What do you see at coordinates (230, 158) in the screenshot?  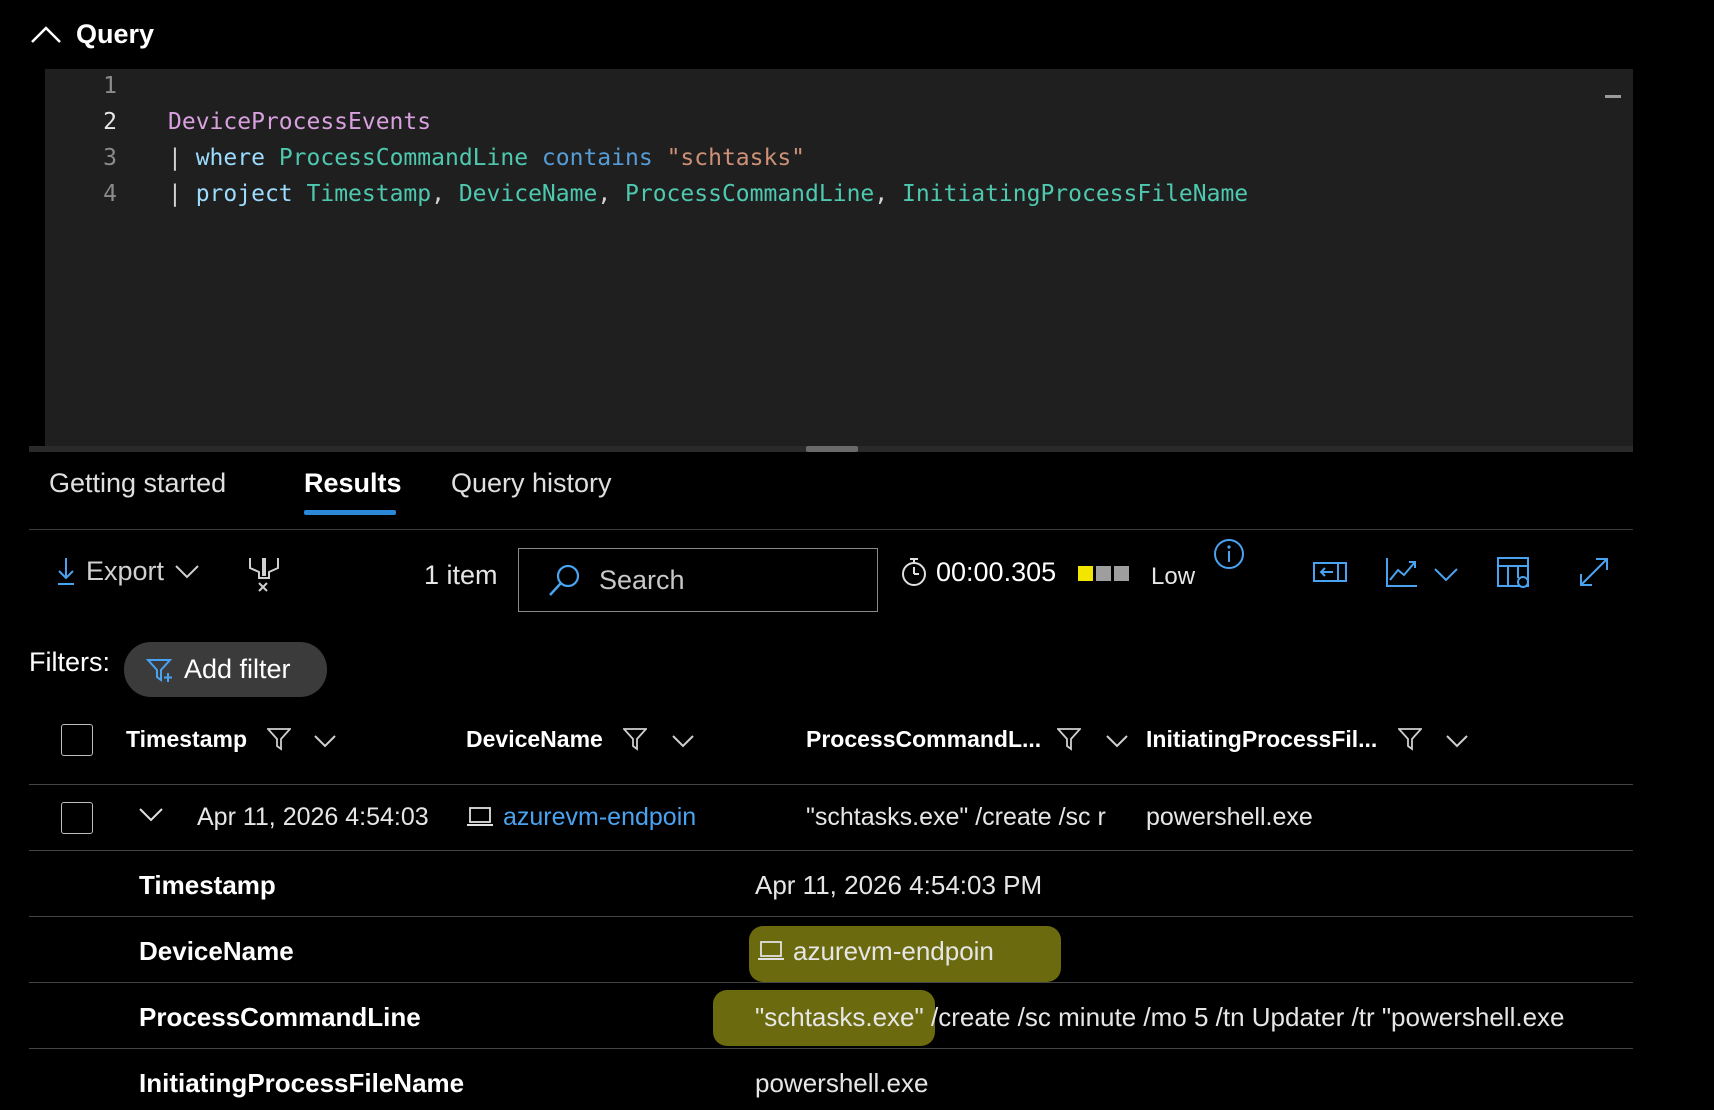 I see `code-token: where` at bounding box center [230, 158].